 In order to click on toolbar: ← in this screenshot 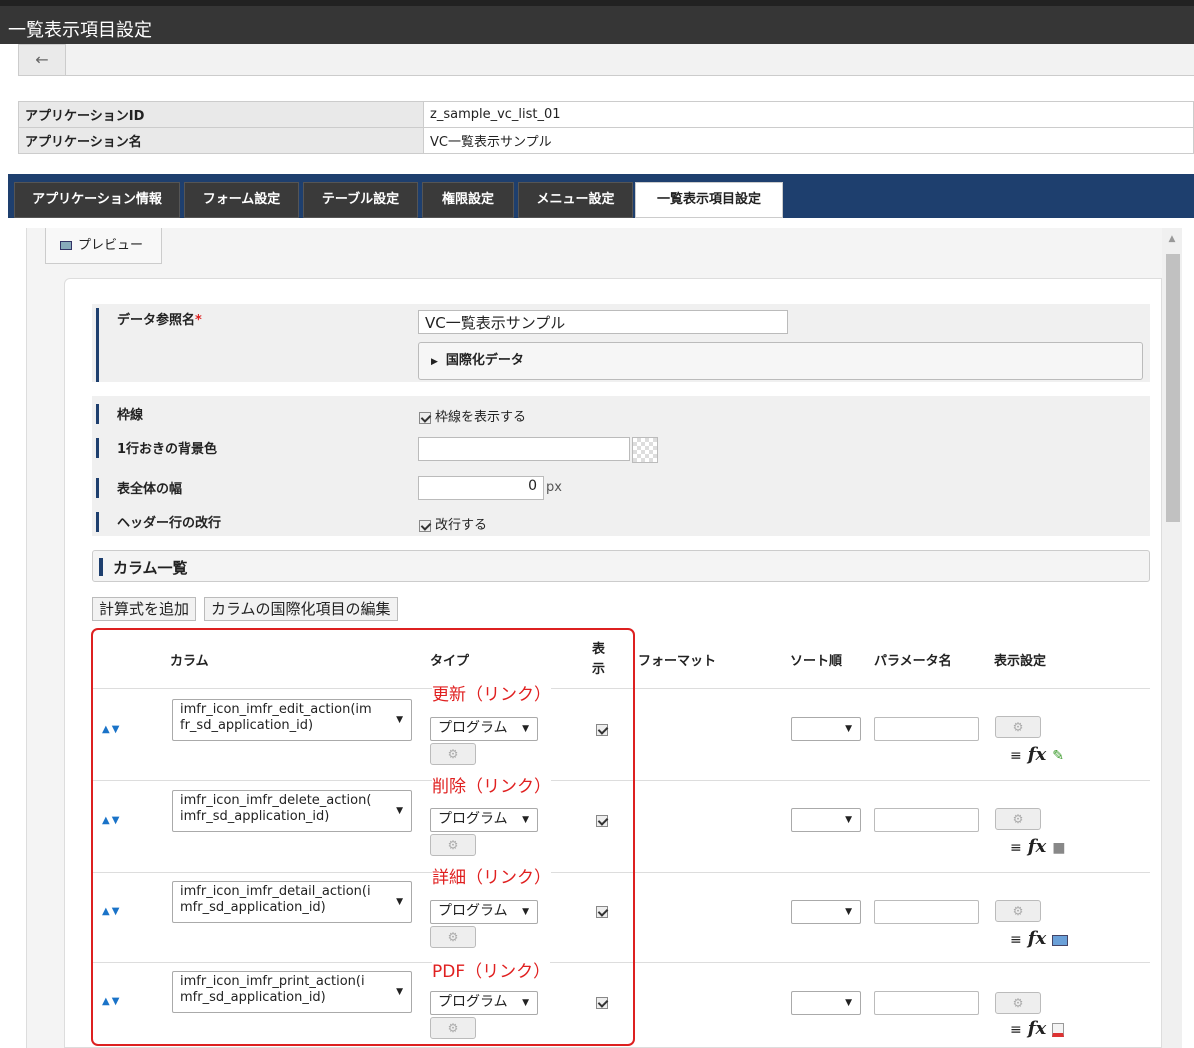, I will do `click(606, 60)`.